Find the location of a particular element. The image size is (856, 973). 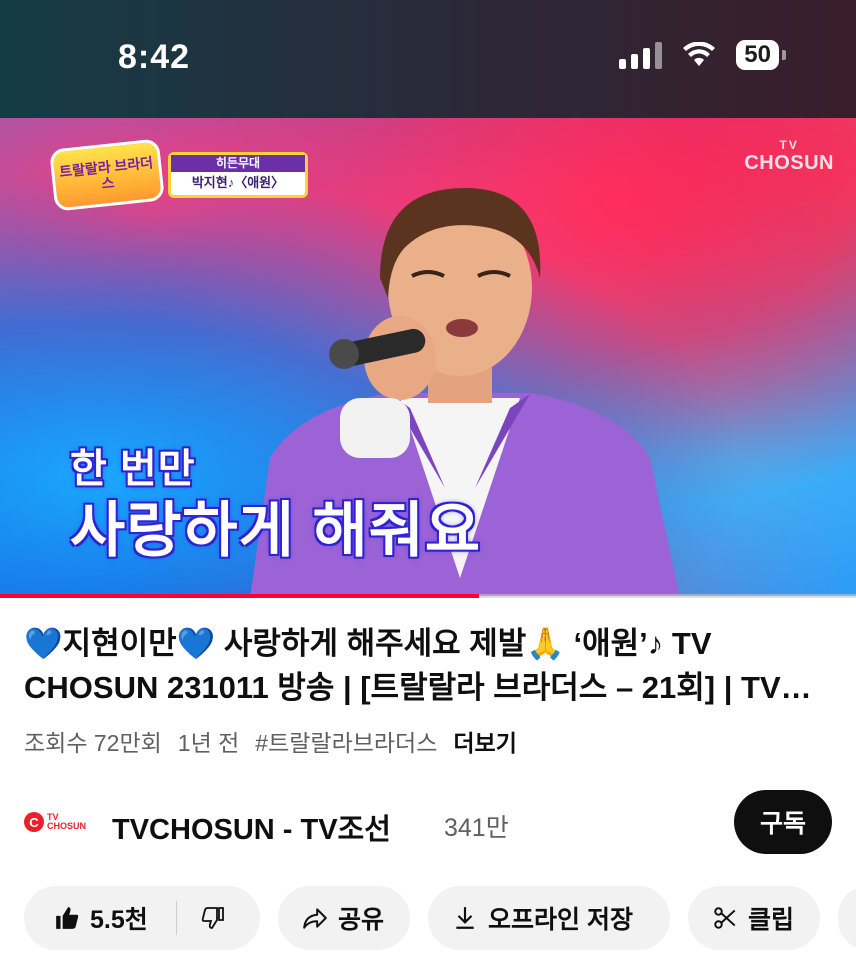

more-actions-chip is located at coordinates (847, 918).